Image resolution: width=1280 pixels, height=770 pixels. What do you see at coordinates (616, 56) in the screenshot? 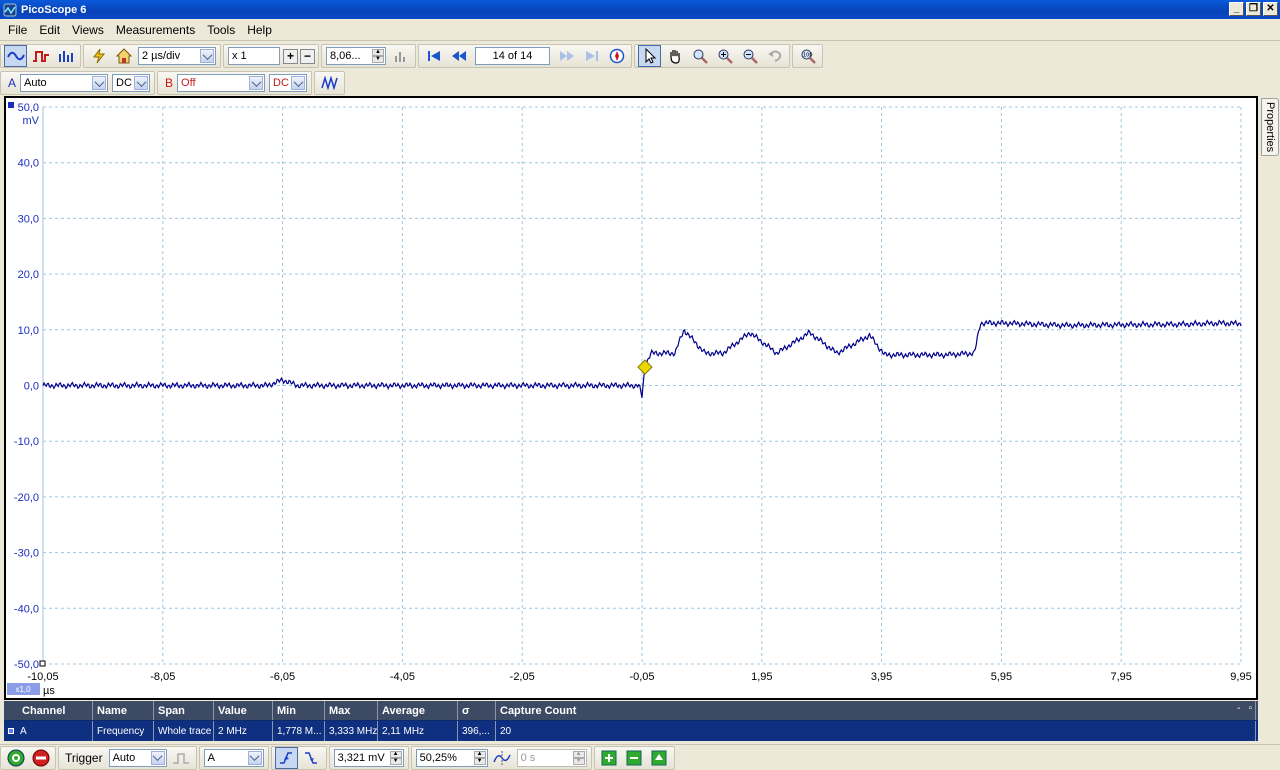
I see `compass-icon` at bounding box center [616, 56].